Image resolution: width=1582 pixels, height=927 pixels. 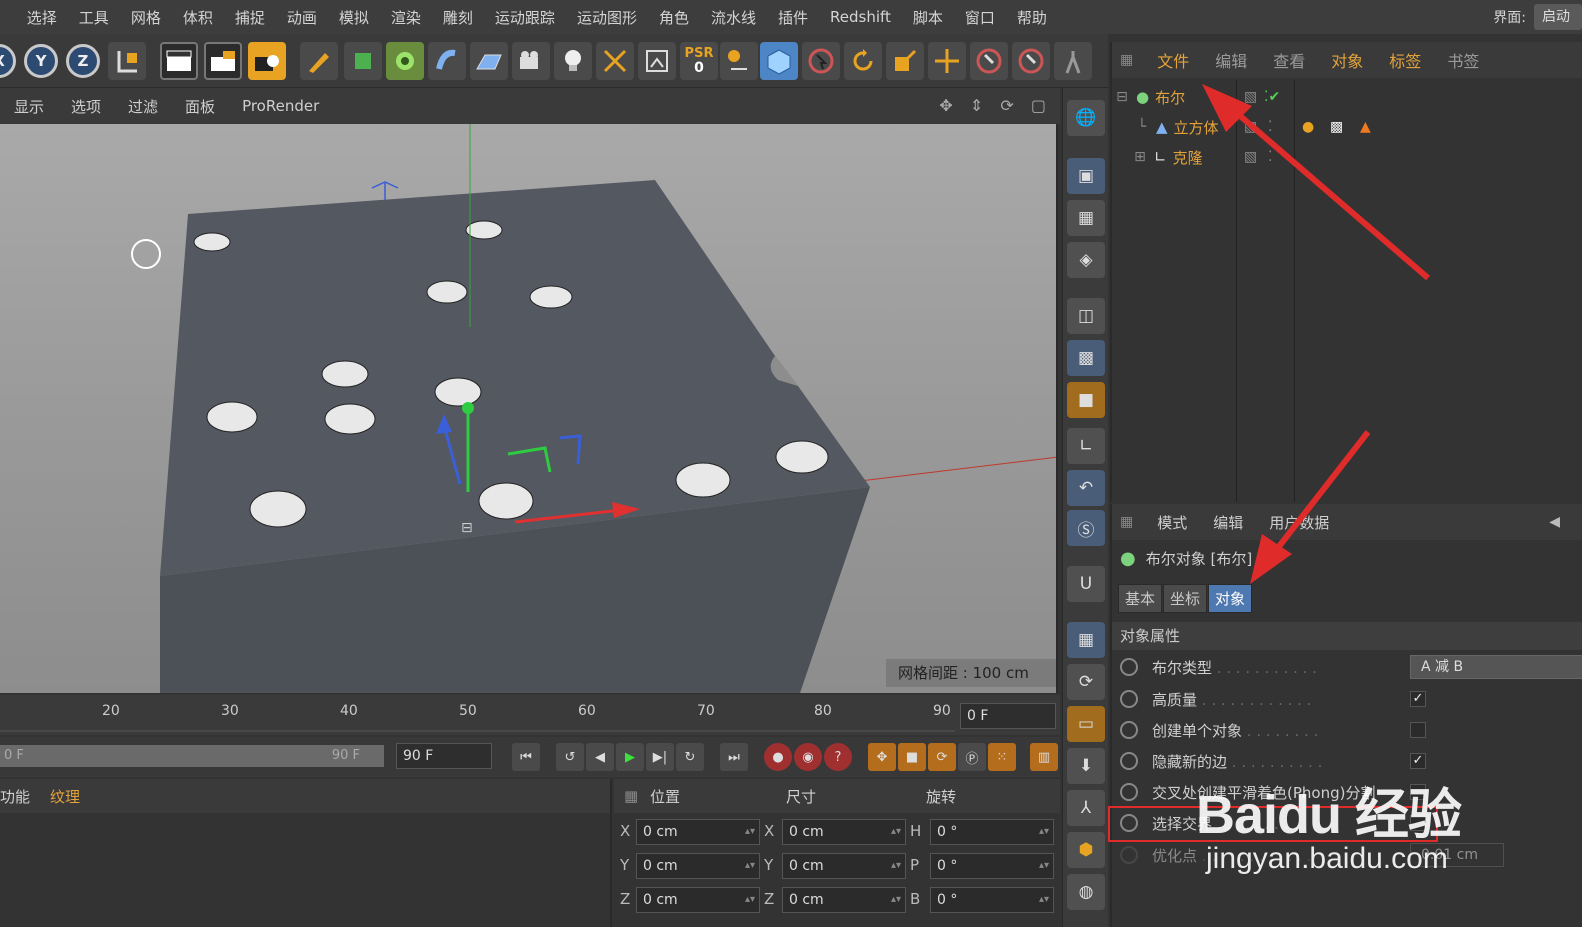 What do you see at coordinates (793, 17) in the screenshot?
I see `menu-plugins: 插件` at bounding box center [793, 17].